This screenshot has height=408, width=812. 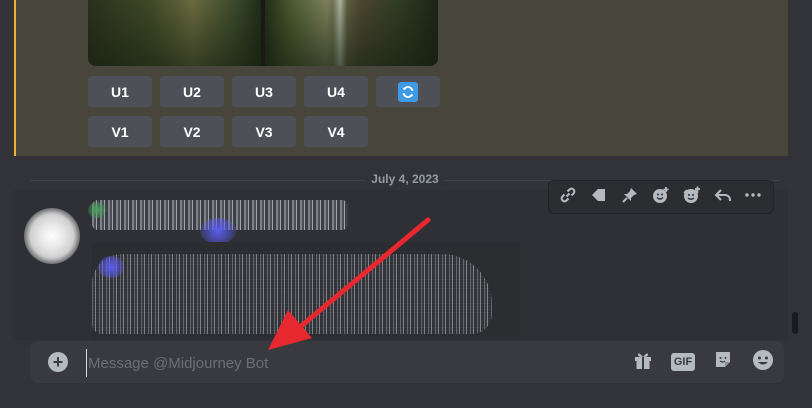 What do you see at coordinates (264, 131) in the screenshot?
I see `variation-button-3: V3` at bounding box center [264, 131].